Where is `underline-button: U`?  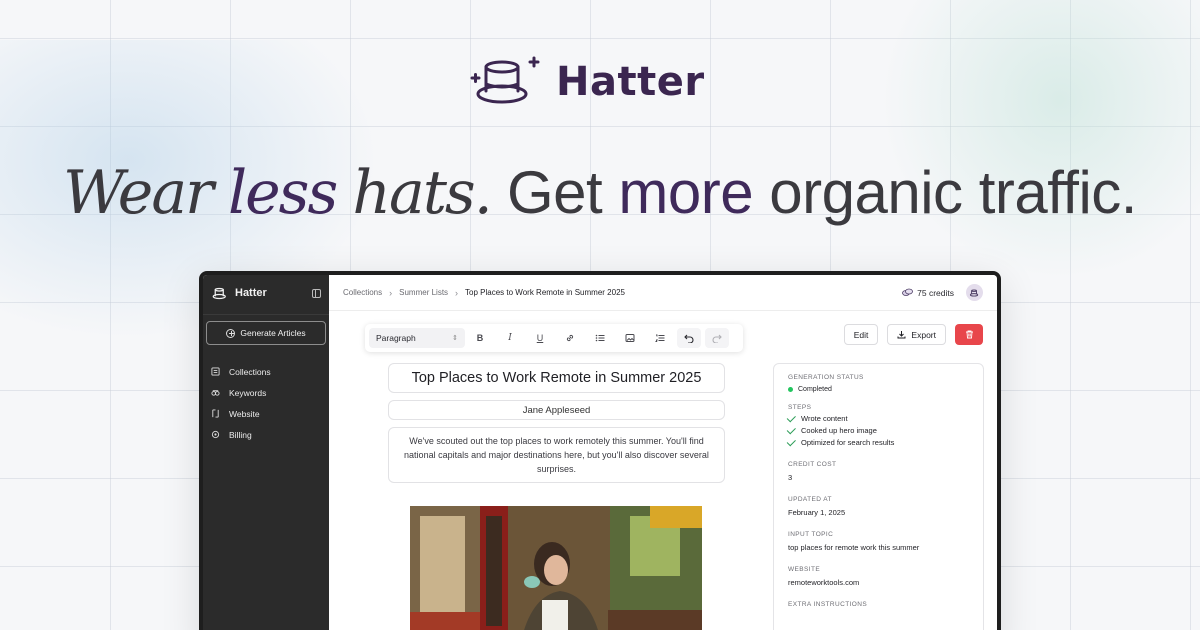
underline-button: U is located at coordinates (540, 338).